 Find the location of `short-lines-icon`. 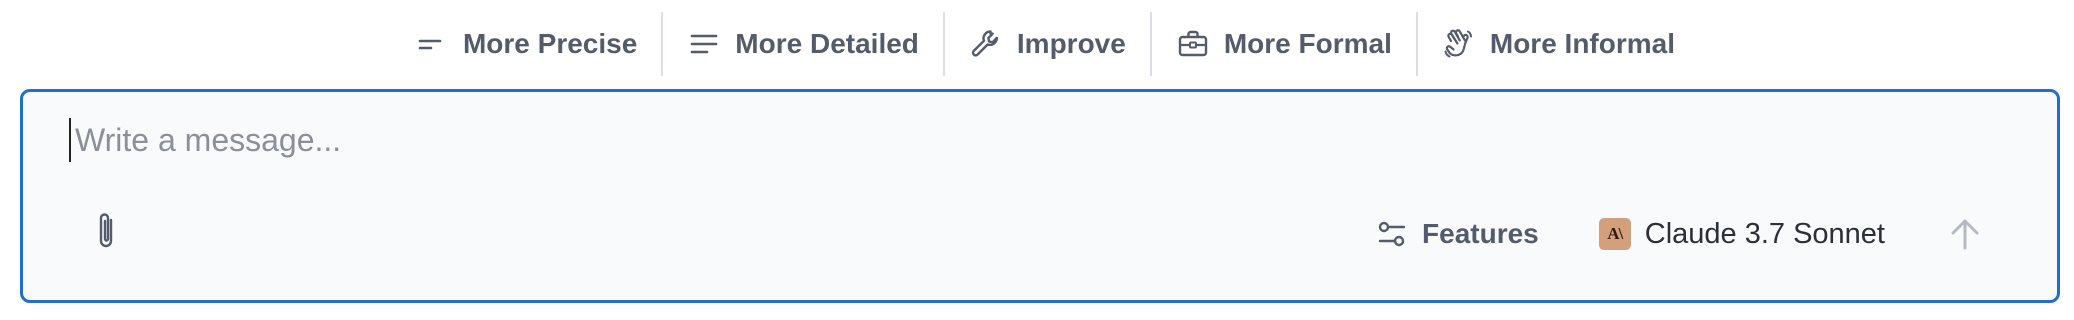

short-lines-icon is located at coordinates (432, 44).